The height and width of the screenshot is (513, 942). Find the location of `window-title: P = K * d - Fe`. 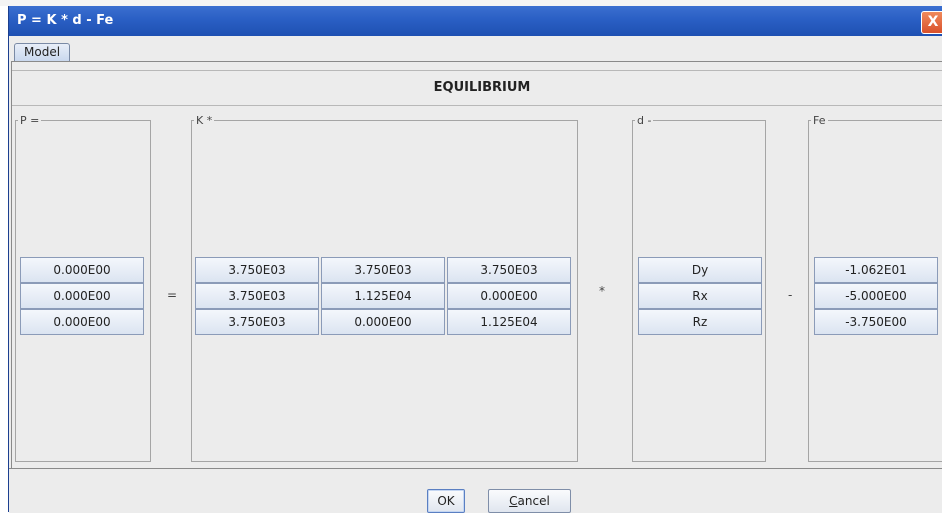

window-title: P = K * d - Fe is located at coordinates (65, 20).